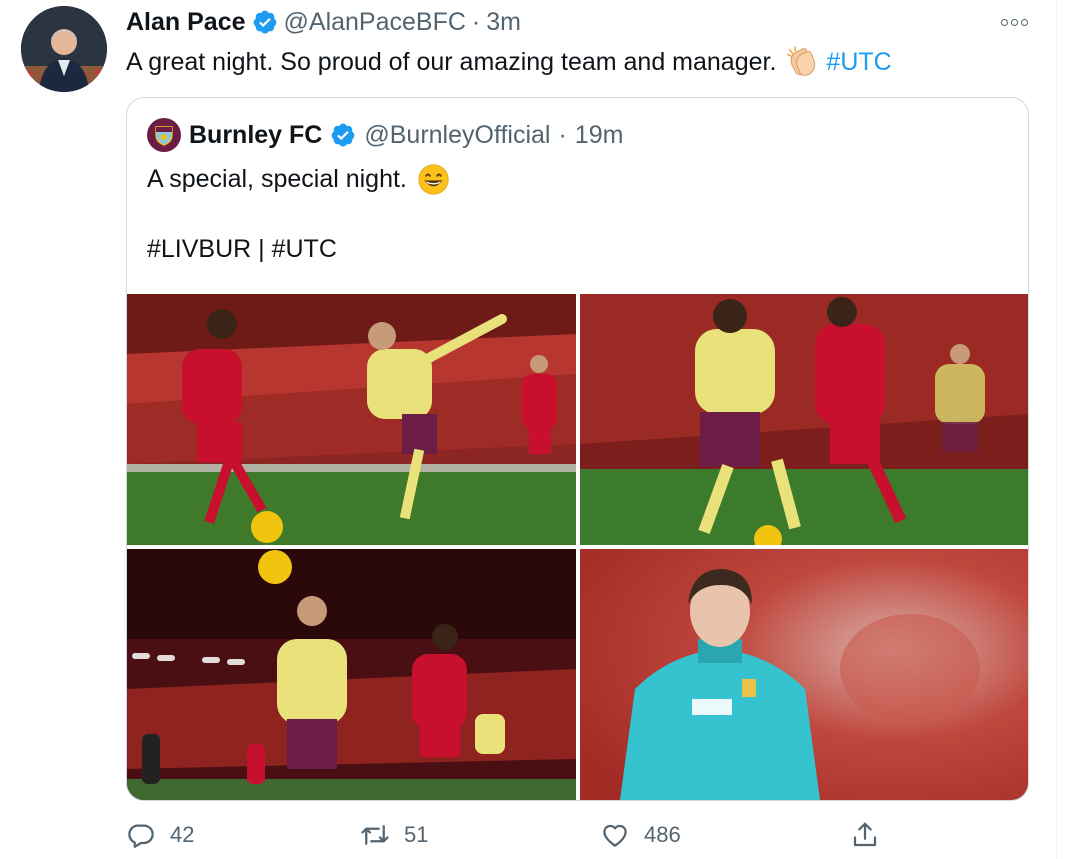  I want to click on tweet-header: Alan Pace @AlanPaceBFC · 3m, so click(323, 22).